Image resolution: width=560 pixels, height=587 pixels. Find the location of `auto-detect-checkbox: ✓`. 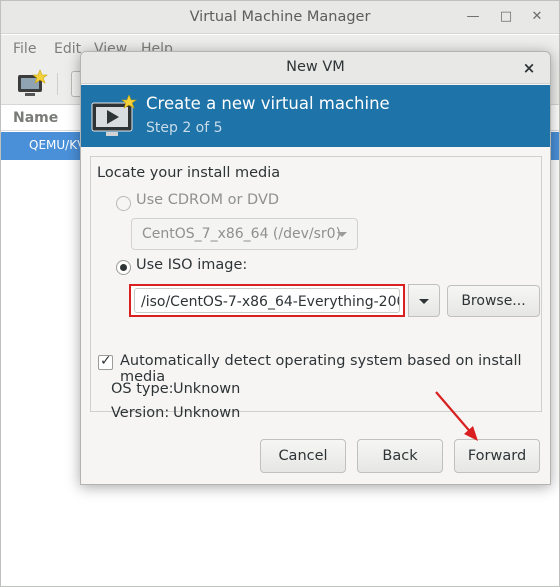

auto-detect-checkbox: ✓ is located at coordinates (105, 361).